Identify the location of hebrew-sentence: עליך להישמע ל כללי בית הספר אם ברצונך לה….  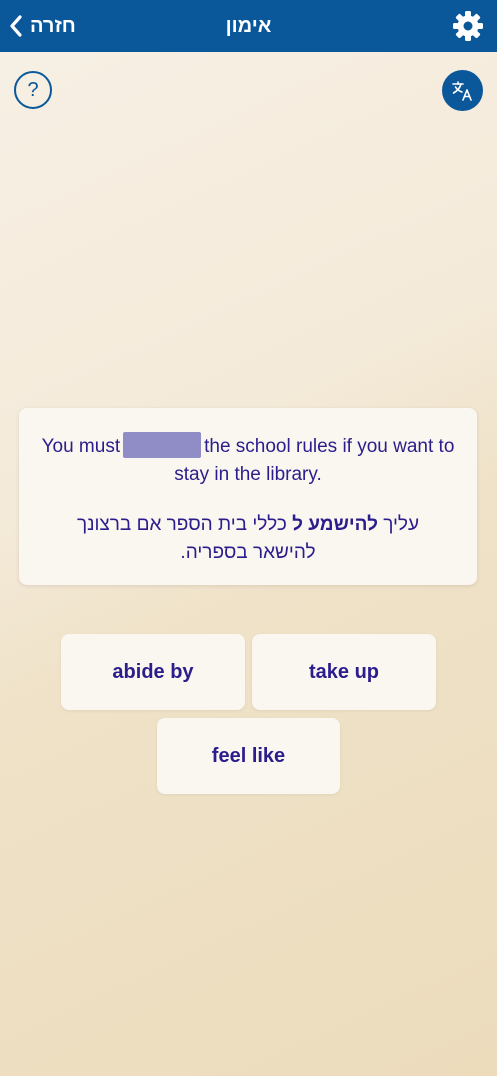
(248, 539).